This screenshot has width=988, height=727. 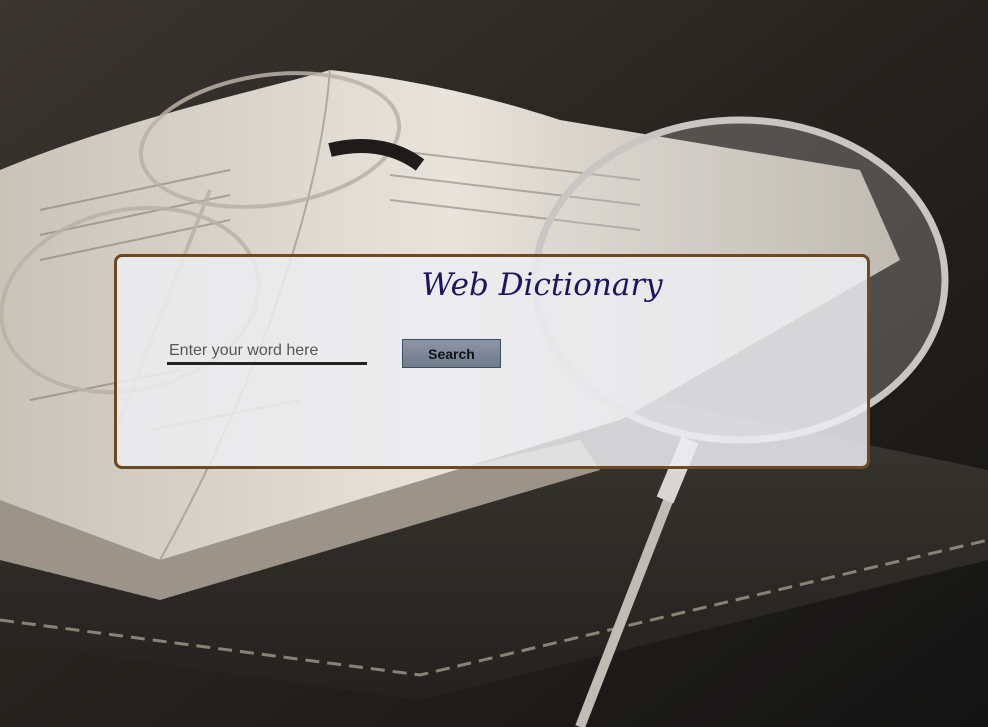 What do you see at coordinates (451, 353) in the screenshot?
I see `search-button: Search` at bounding box center [451, 353].